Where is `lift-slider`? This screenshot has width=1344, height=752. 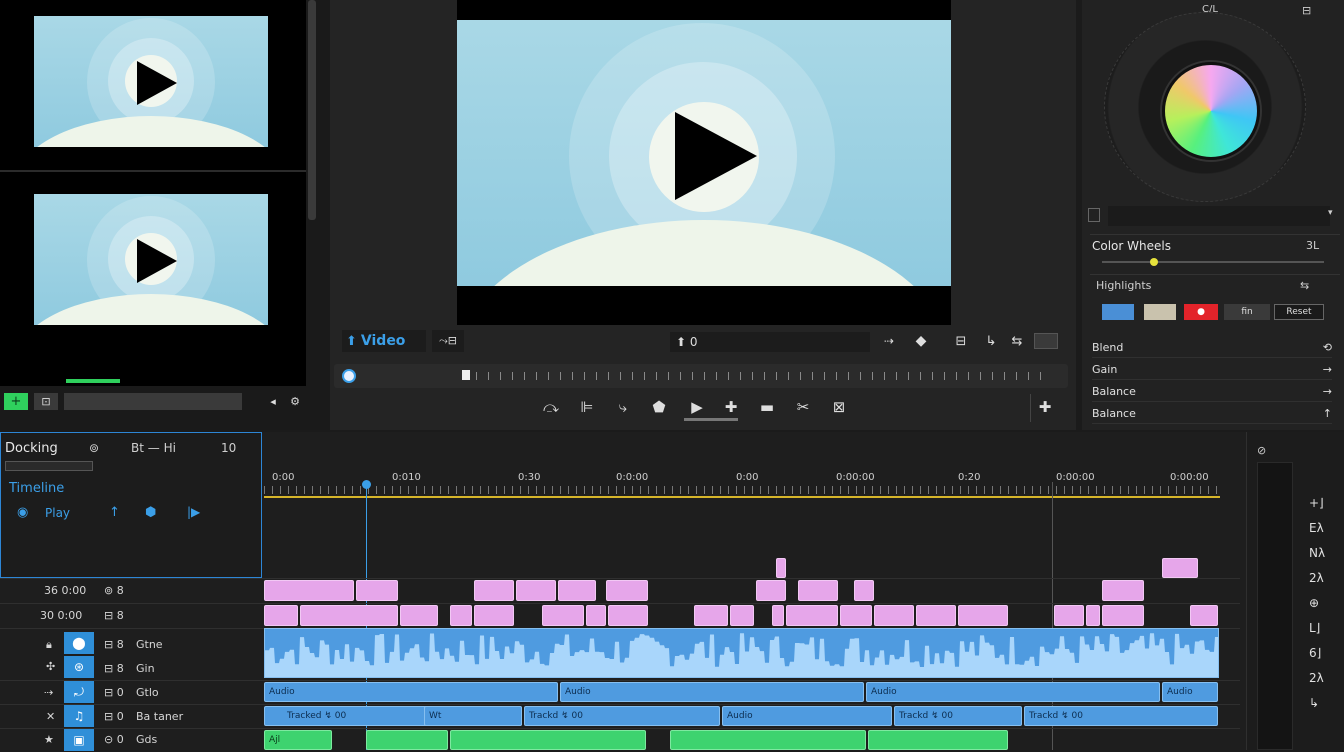 lift-slider is located at coordinates (1213, 262).